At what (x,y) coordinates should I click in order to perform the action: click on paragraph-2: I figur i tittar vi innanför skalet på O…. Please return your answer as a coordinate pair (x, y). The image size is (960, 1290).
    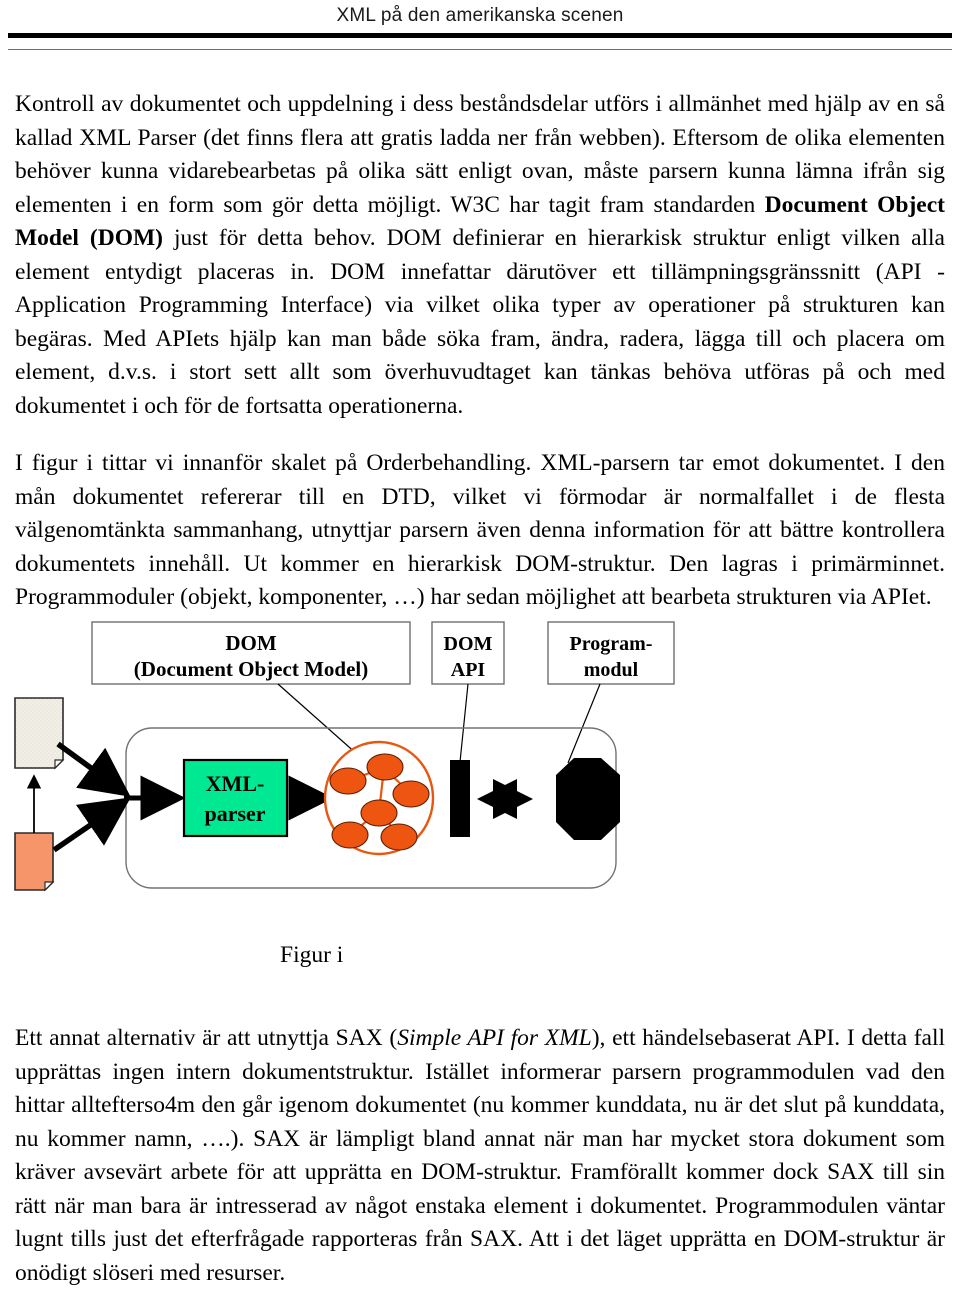
    Looking at the image, I should click on (480, 530).